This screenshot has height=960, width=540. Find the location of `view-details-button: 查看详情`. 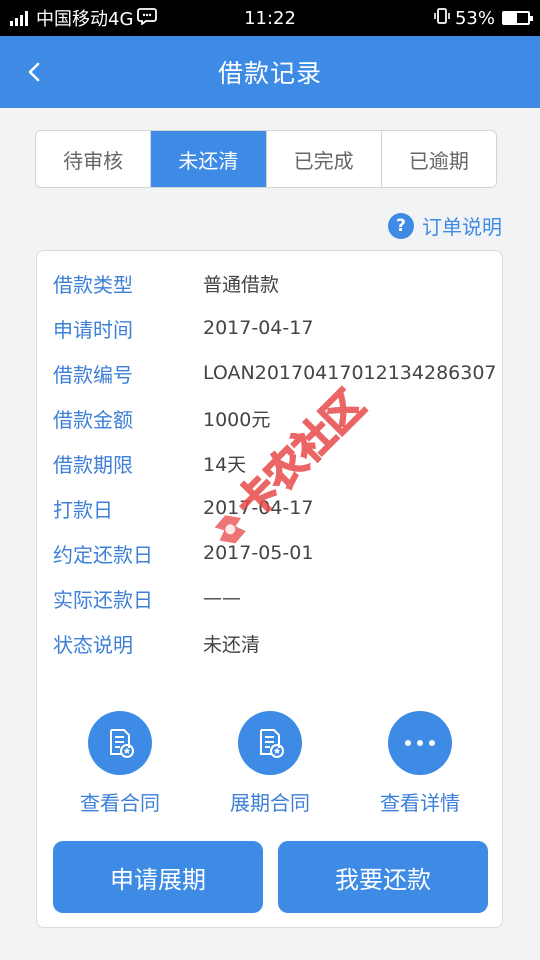

view-details-button: 查看详情 is located at coordinates (420, 763).